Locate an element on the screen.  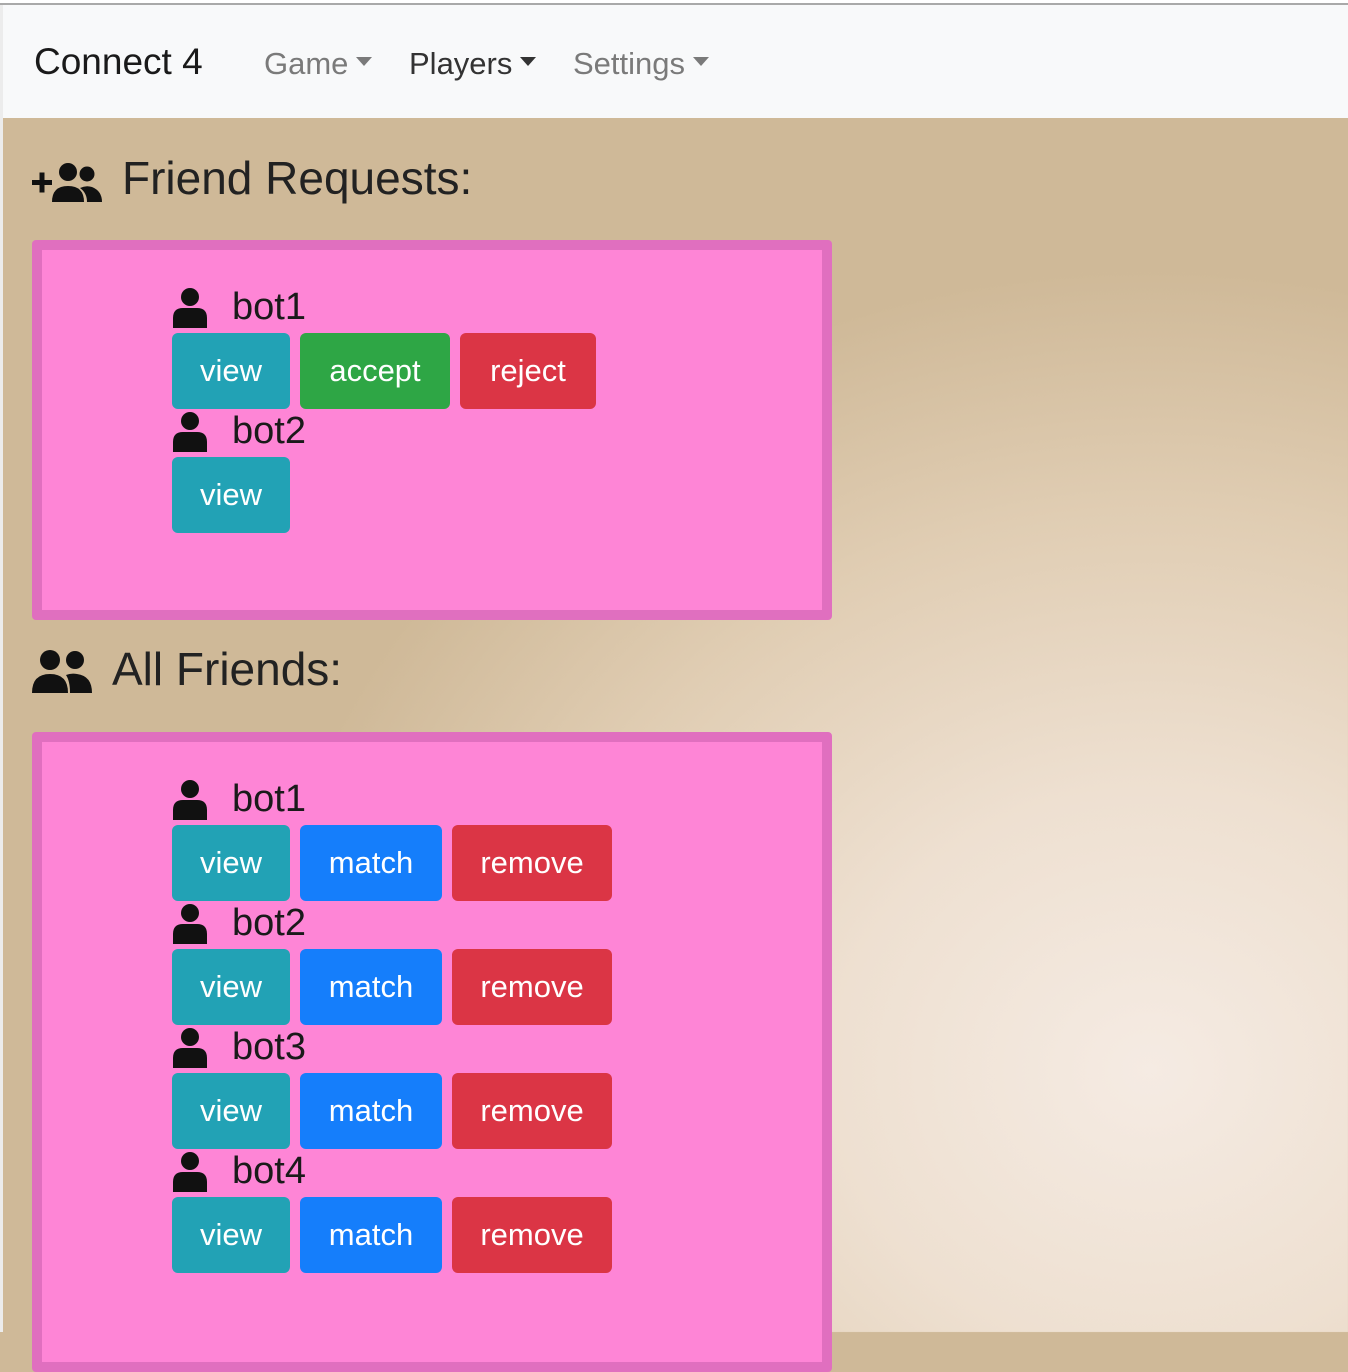
nav-game-dropdown: Game is located at coordinates (318, 64).